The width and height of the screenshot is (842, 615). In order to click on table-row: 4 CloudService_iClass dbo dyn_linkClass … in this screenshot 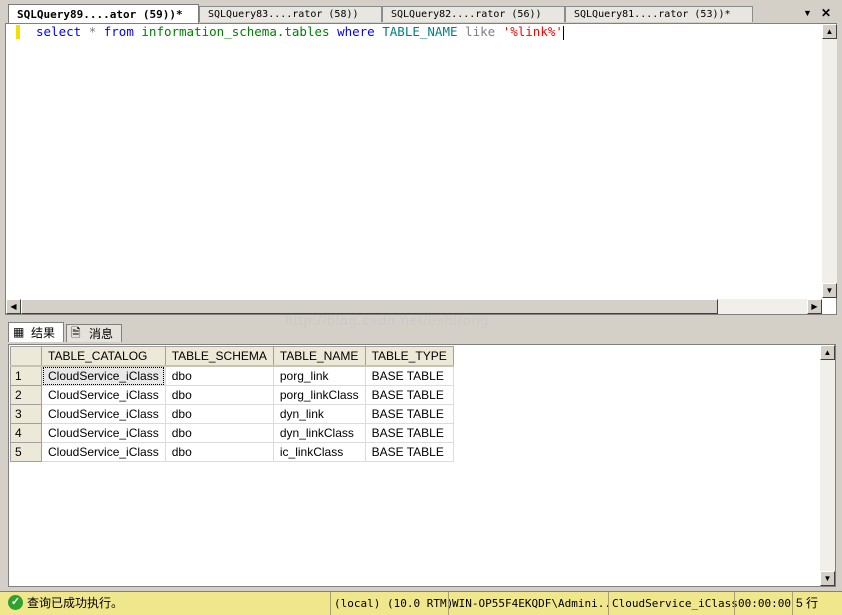, I will do `click(232, 433)`.